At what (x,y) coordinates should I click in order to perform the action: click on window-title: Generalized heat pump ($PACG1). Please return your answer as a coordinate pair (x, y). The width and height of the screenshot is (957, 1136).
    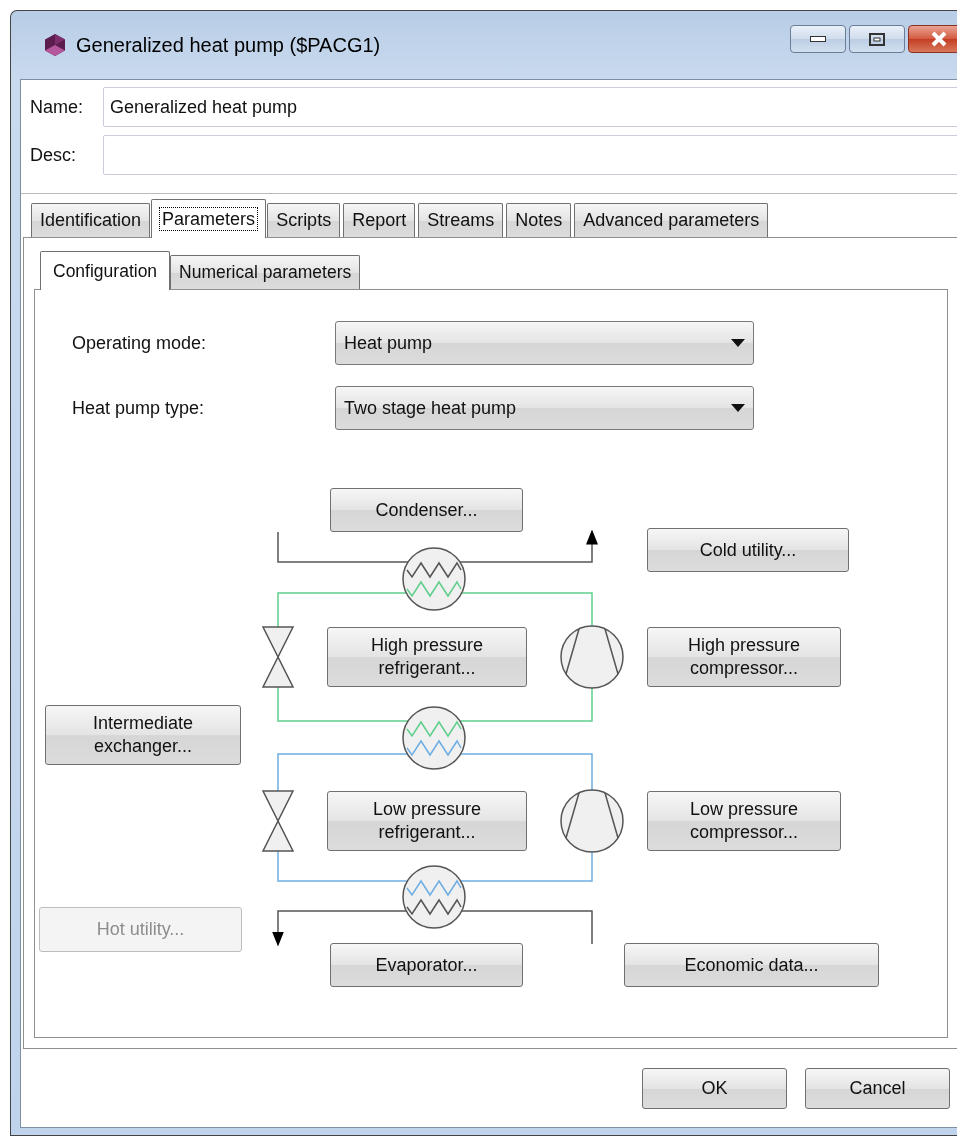
    Looking at the image, I should click on (228, 45).